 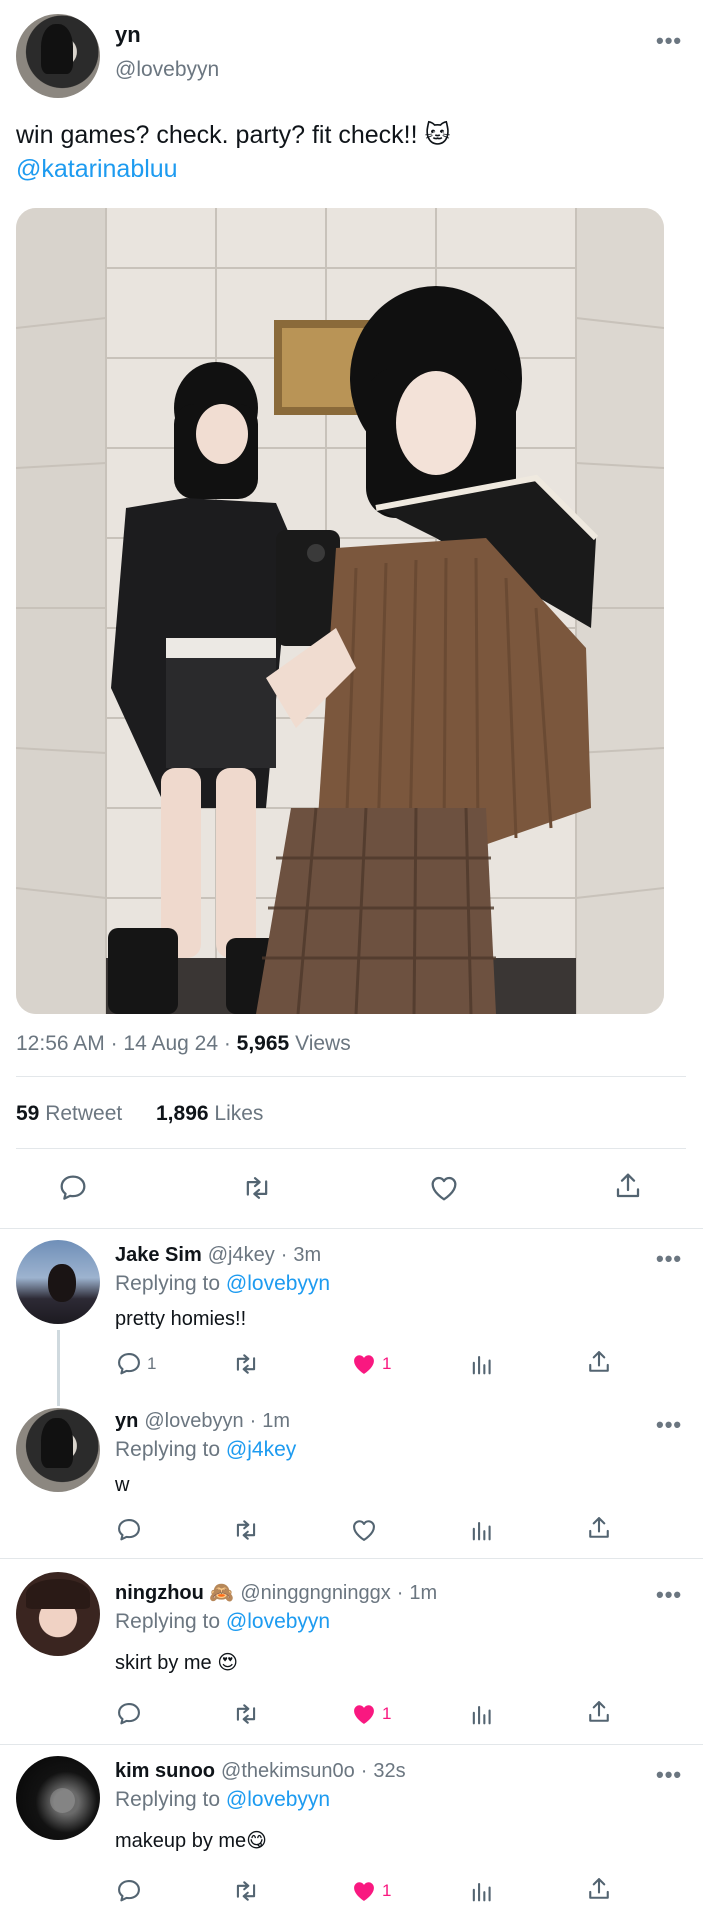 I want to click on tweet-time: 12:56 AM, so click(x=60, y=1043).